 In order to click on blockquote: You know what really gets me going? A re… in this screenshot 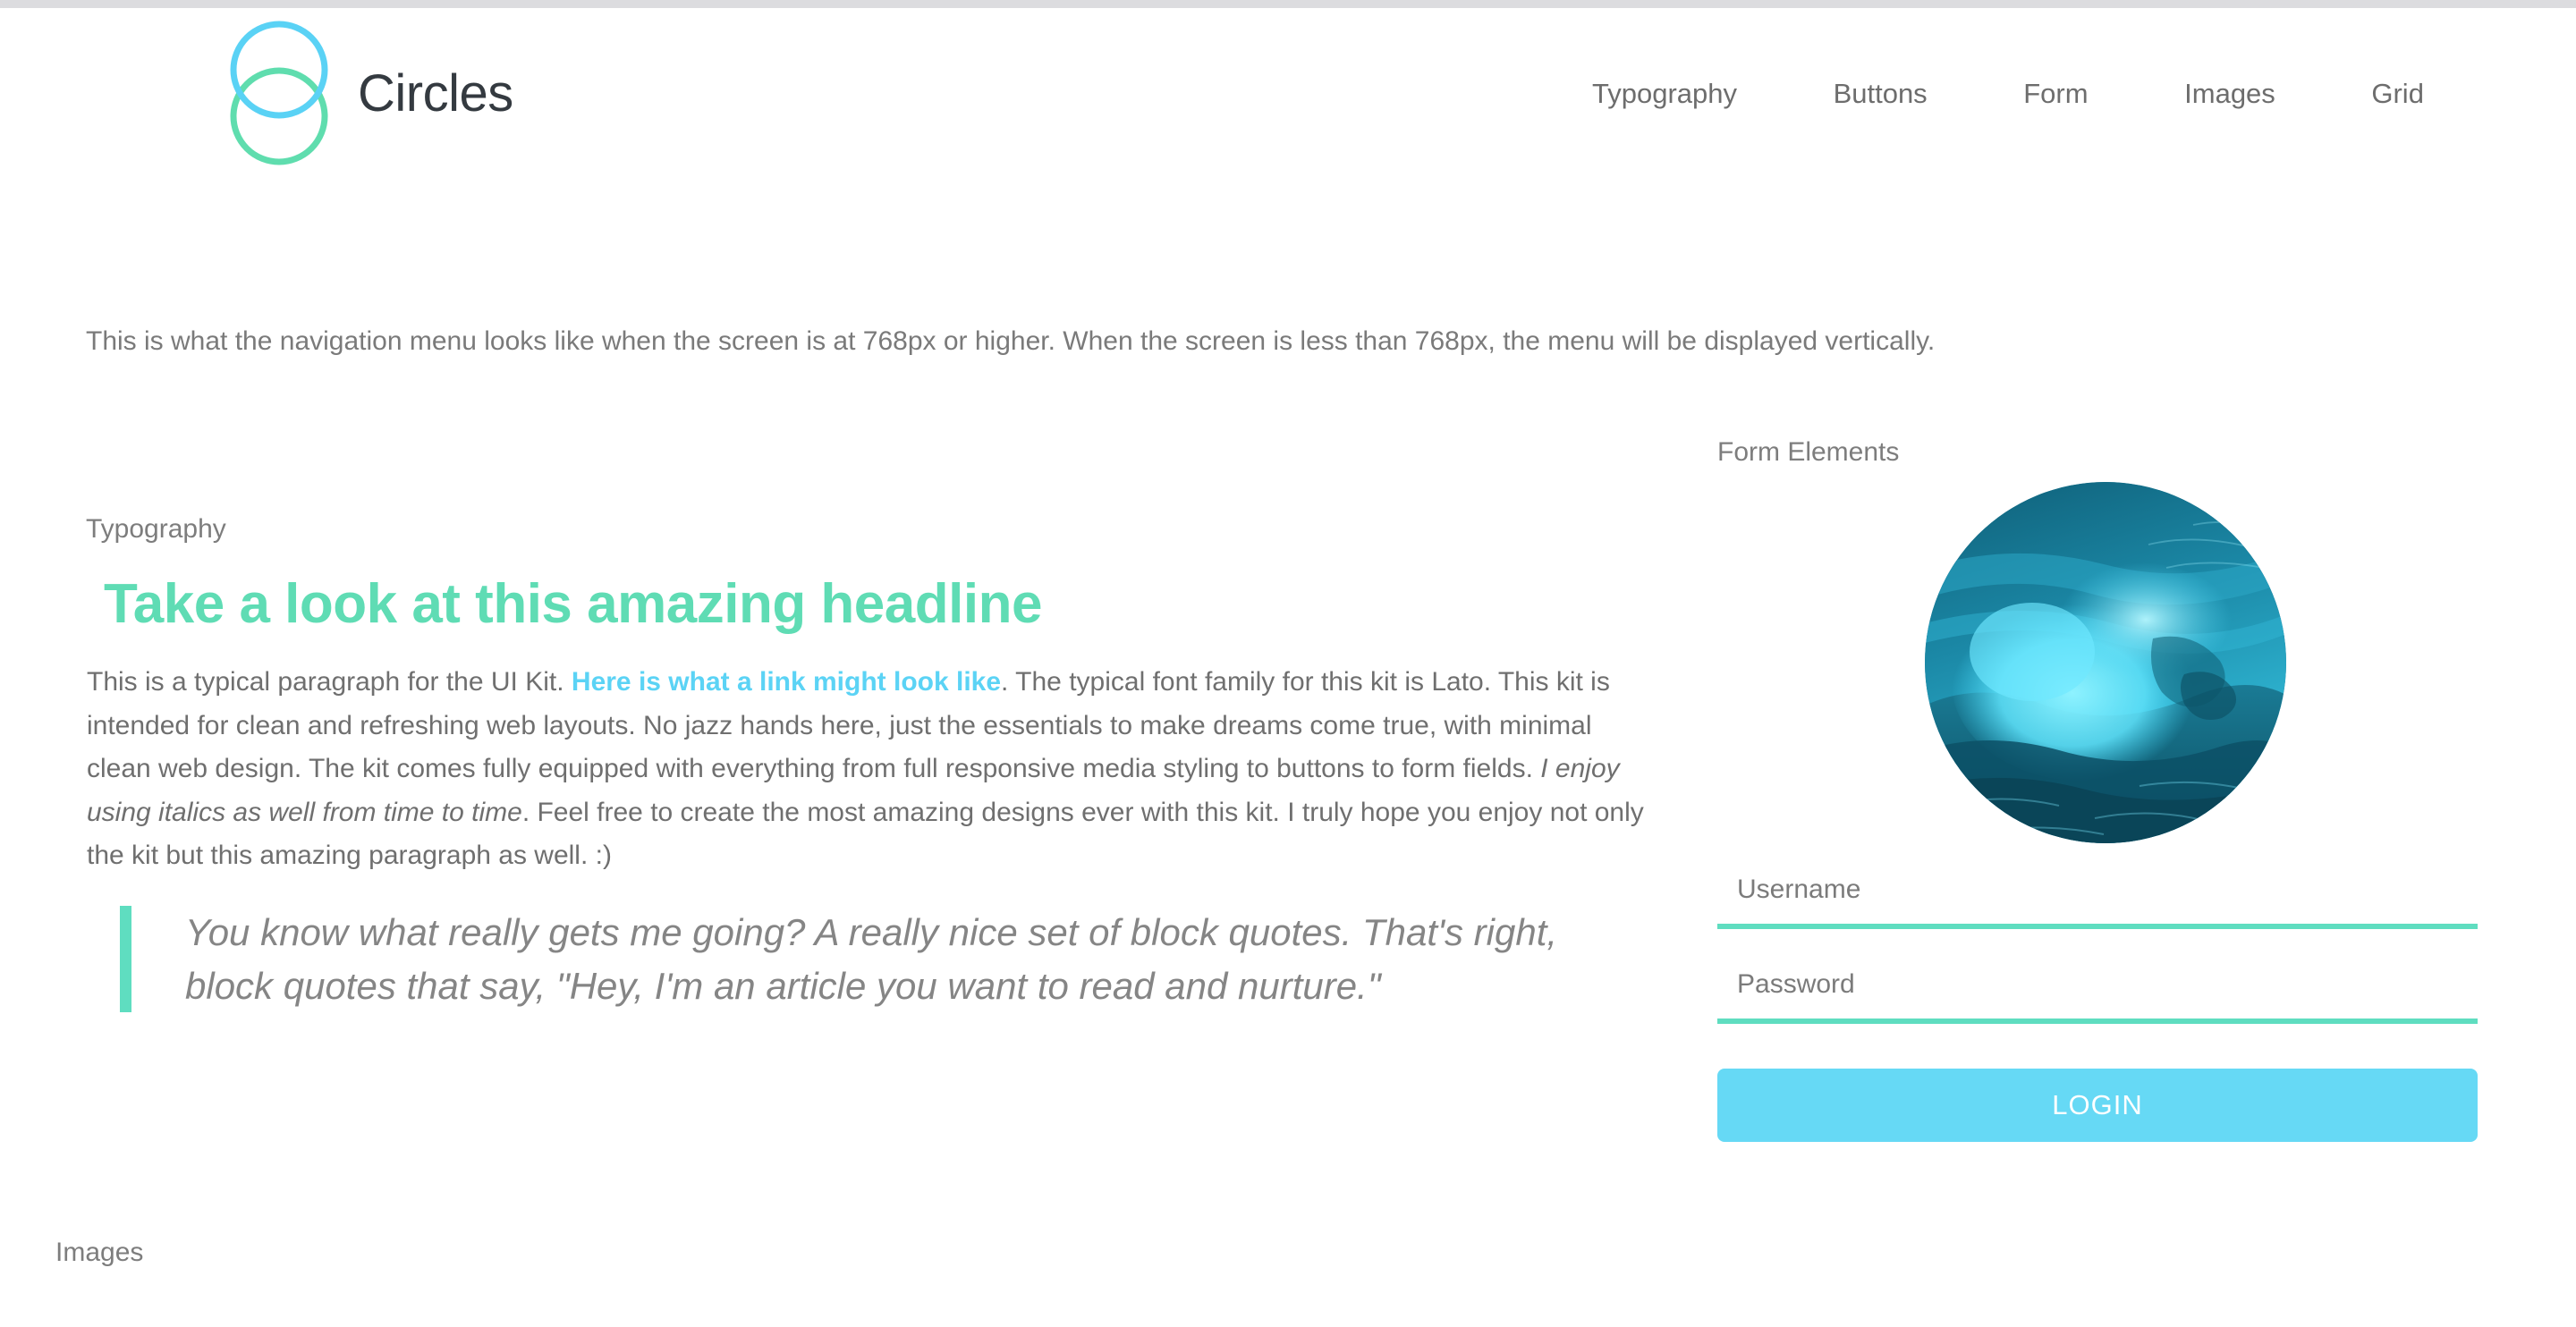, I will do `click(880, 959)`.